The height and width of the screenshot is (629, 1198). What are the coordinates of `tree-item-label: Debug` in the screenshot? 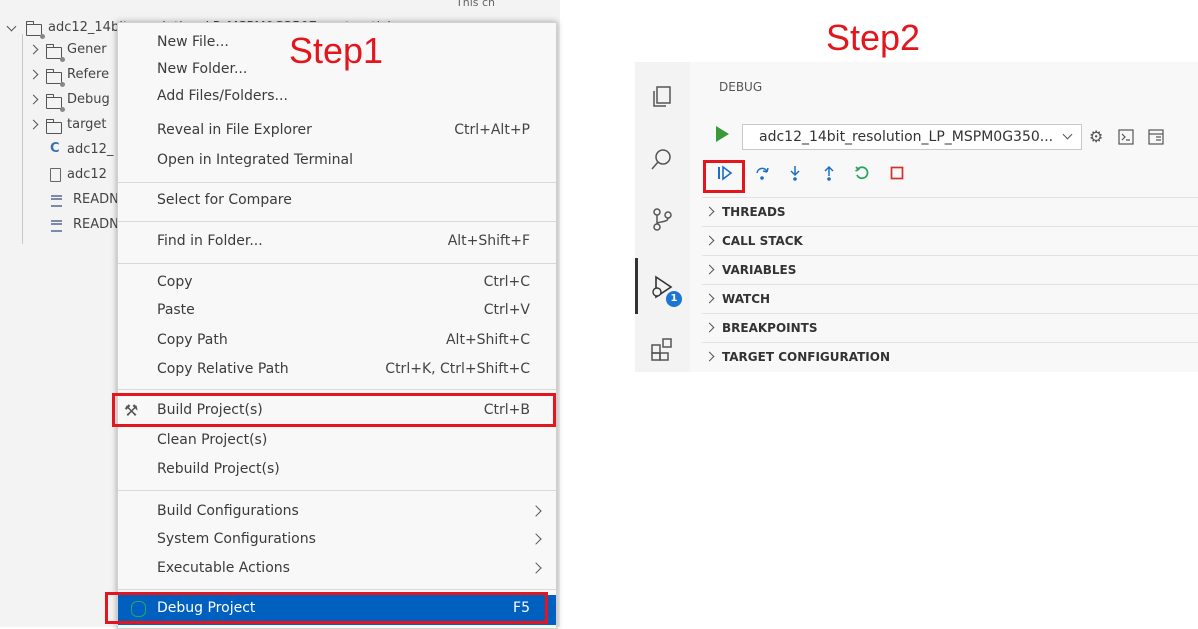 It's located at (88, 99).